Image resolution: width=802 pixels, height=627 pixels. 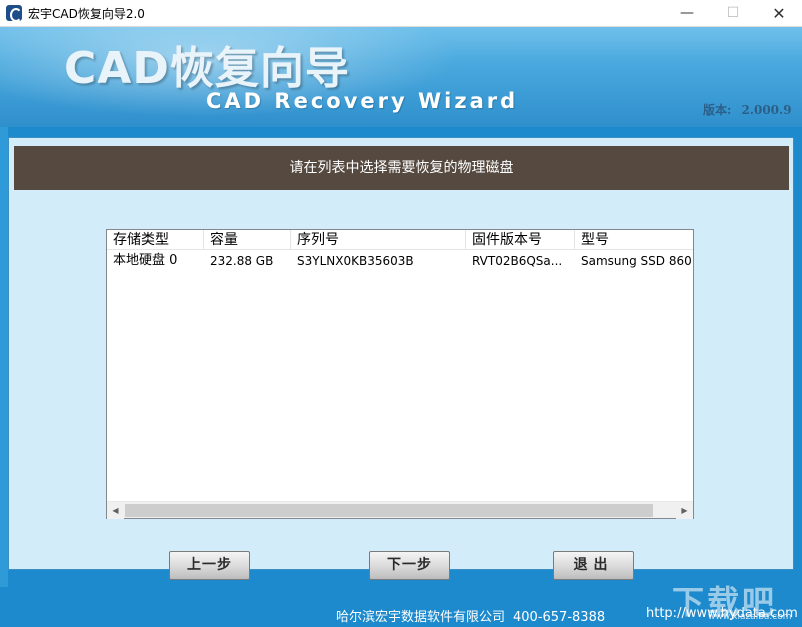 What do you see at coordinates (421, 617) in the screenshot?
I see `company-name: 哈尔滨宏宇数据软件有限公司` at bounding box center [421, 617].